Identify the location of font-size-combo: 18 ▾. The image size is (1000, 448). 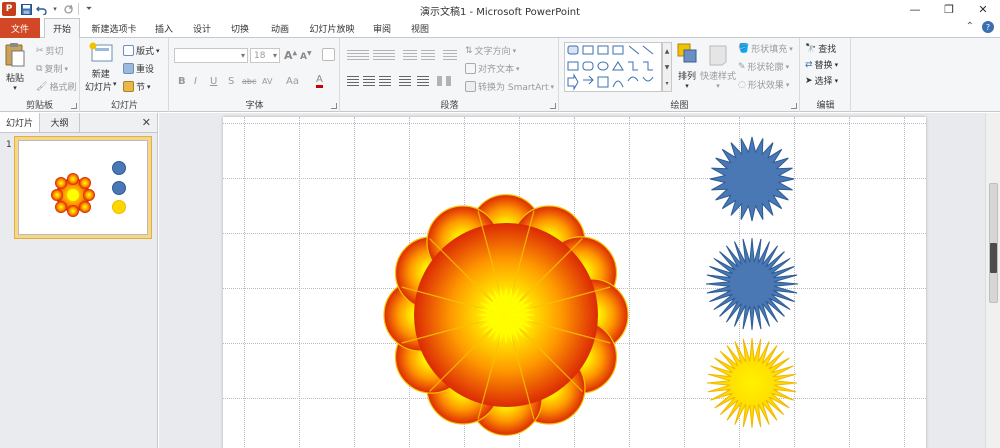
(265, 55).